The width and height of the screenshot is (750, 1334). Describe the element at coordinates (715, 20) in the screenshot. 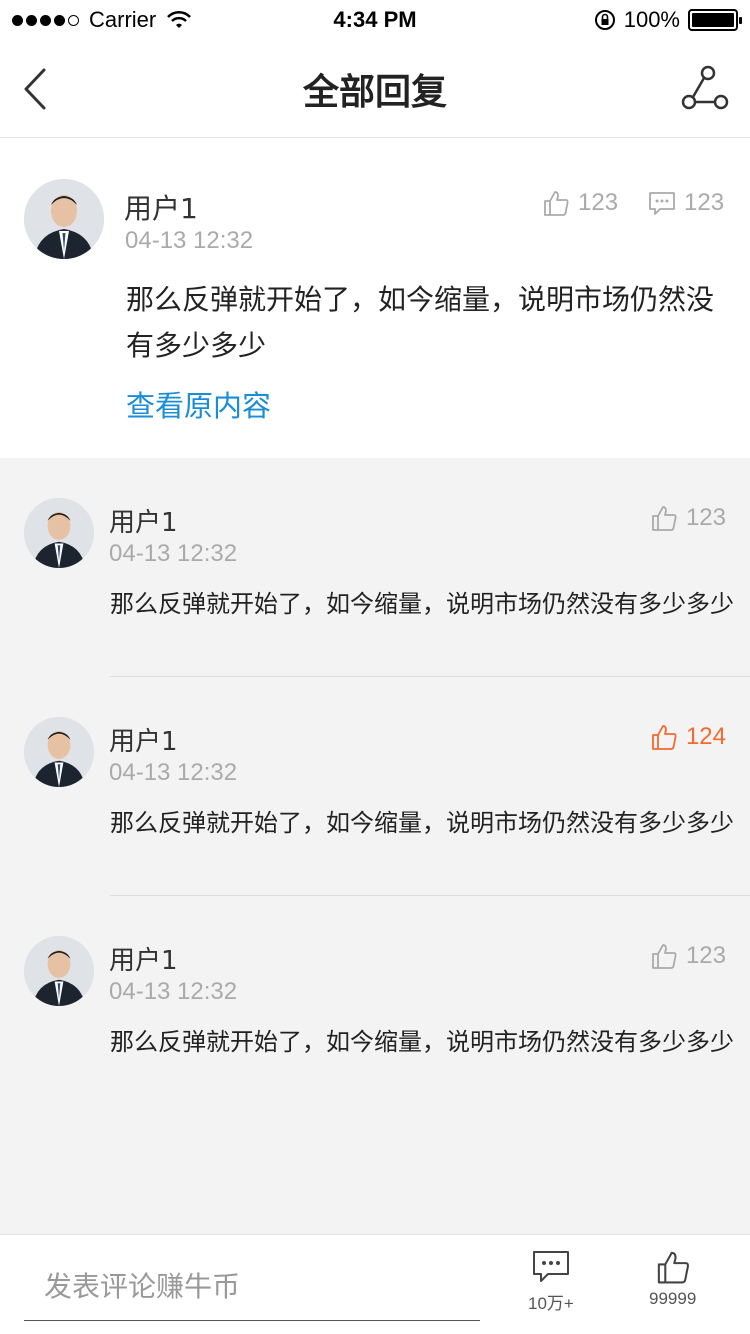

I see `battery-icon` at that location.